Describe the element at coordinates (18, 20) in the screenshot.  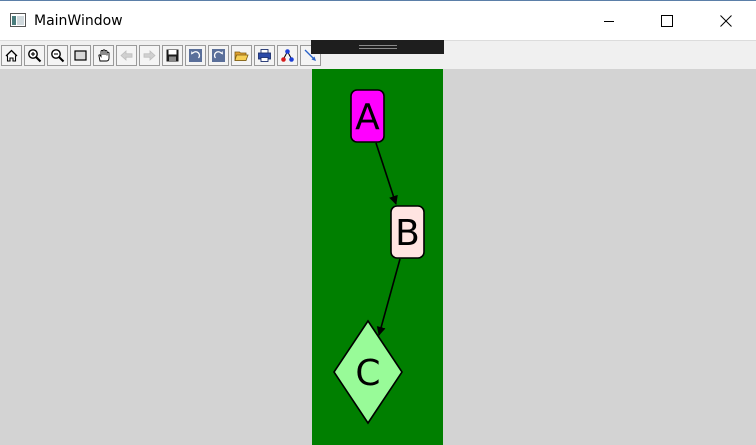
I see `app-window-icon` at that location.